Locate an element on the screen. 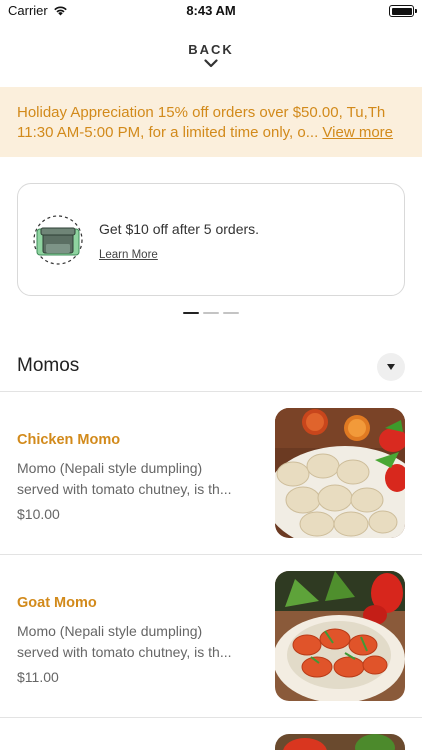 Image resolution: width=422 pixels, height=750 pixels. back-label: BACK is located at coordinates (211, 49).